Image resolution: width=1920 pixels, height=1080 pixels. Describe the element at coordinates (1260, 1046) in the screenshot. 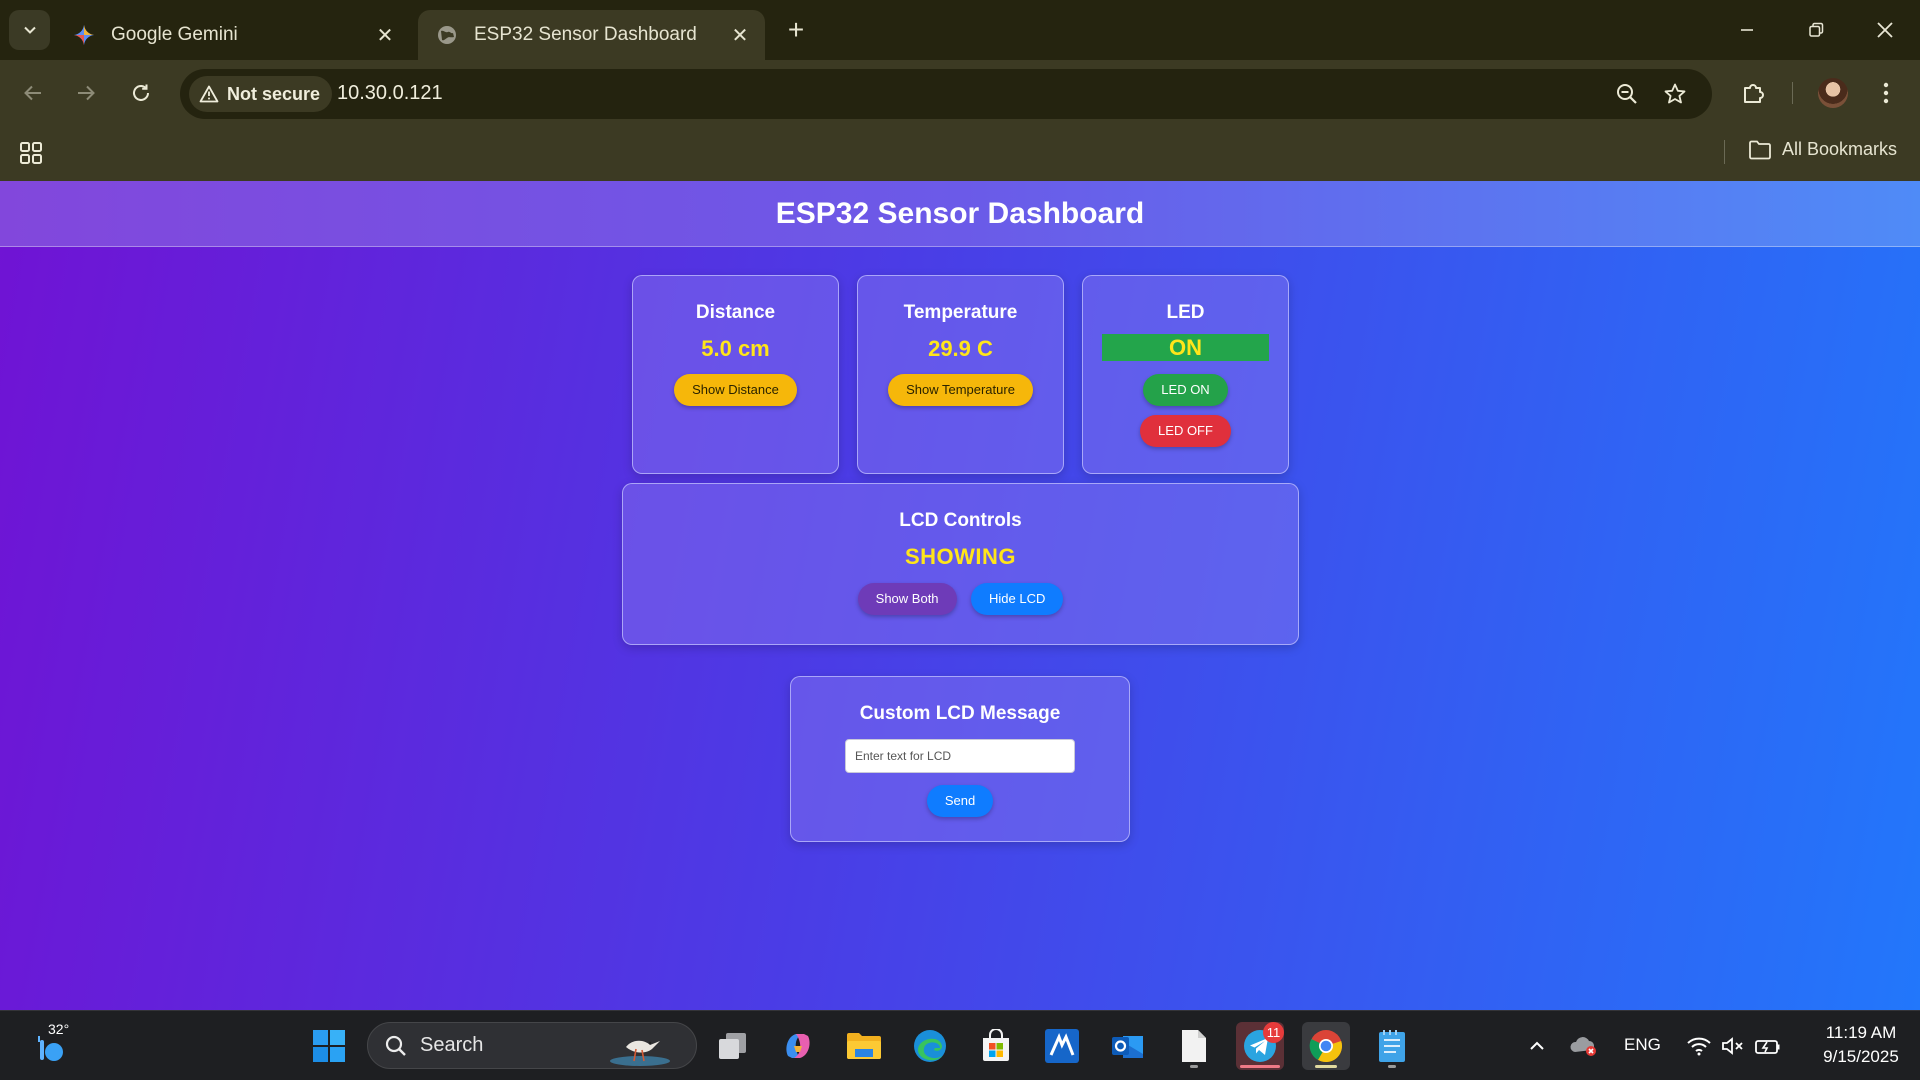

I see `taskbar-telegram: 11` at that location.